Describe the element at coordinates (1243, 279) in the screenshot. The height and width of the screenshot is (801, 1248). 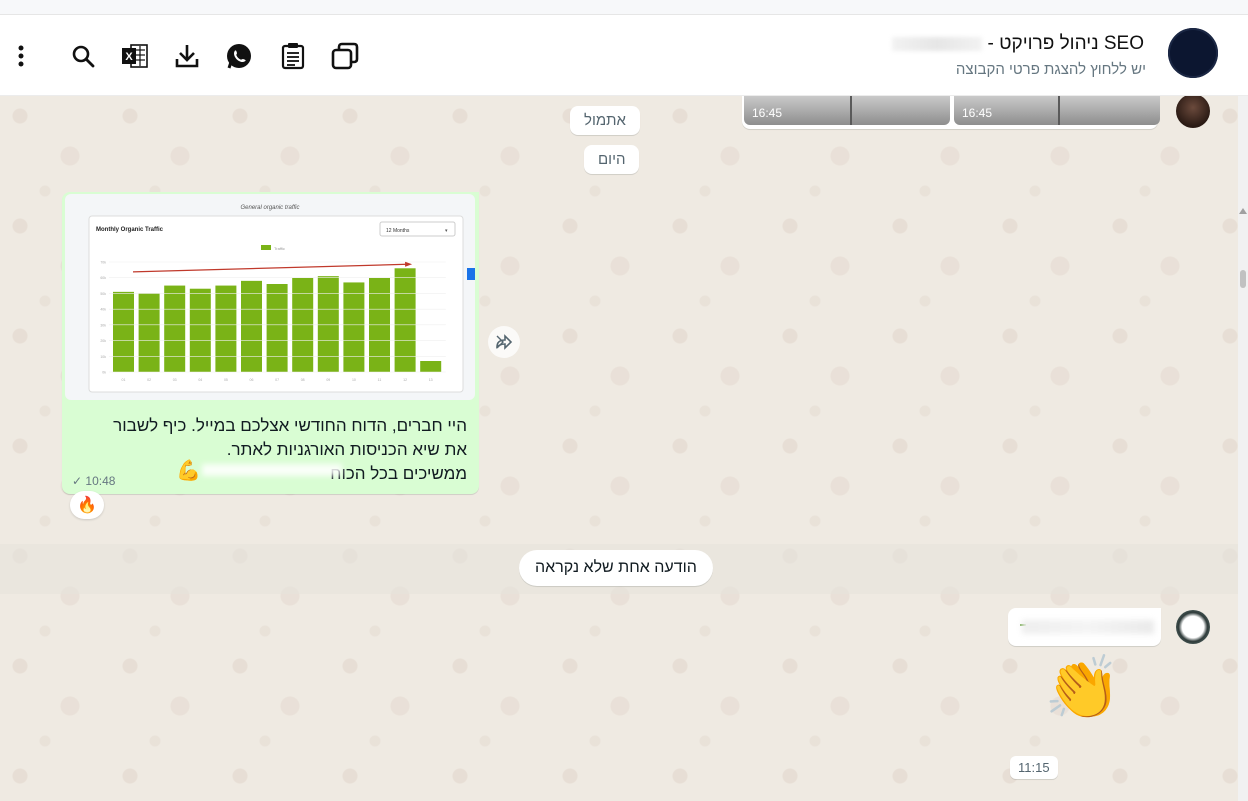
I see `scrollbar-thumb` at that location.